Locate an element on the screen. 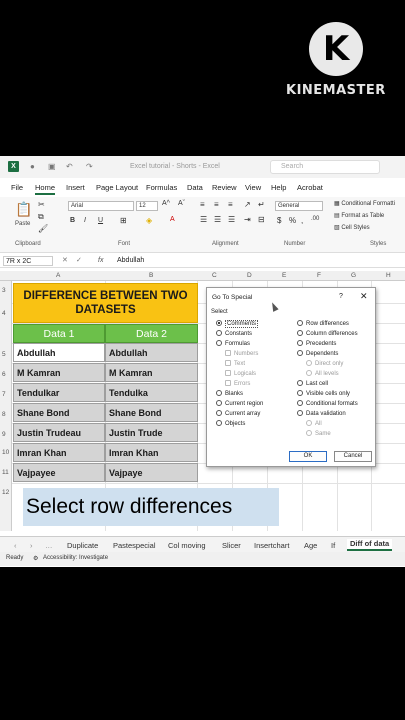  tab-home: Home is located at coordinates (45, 189).